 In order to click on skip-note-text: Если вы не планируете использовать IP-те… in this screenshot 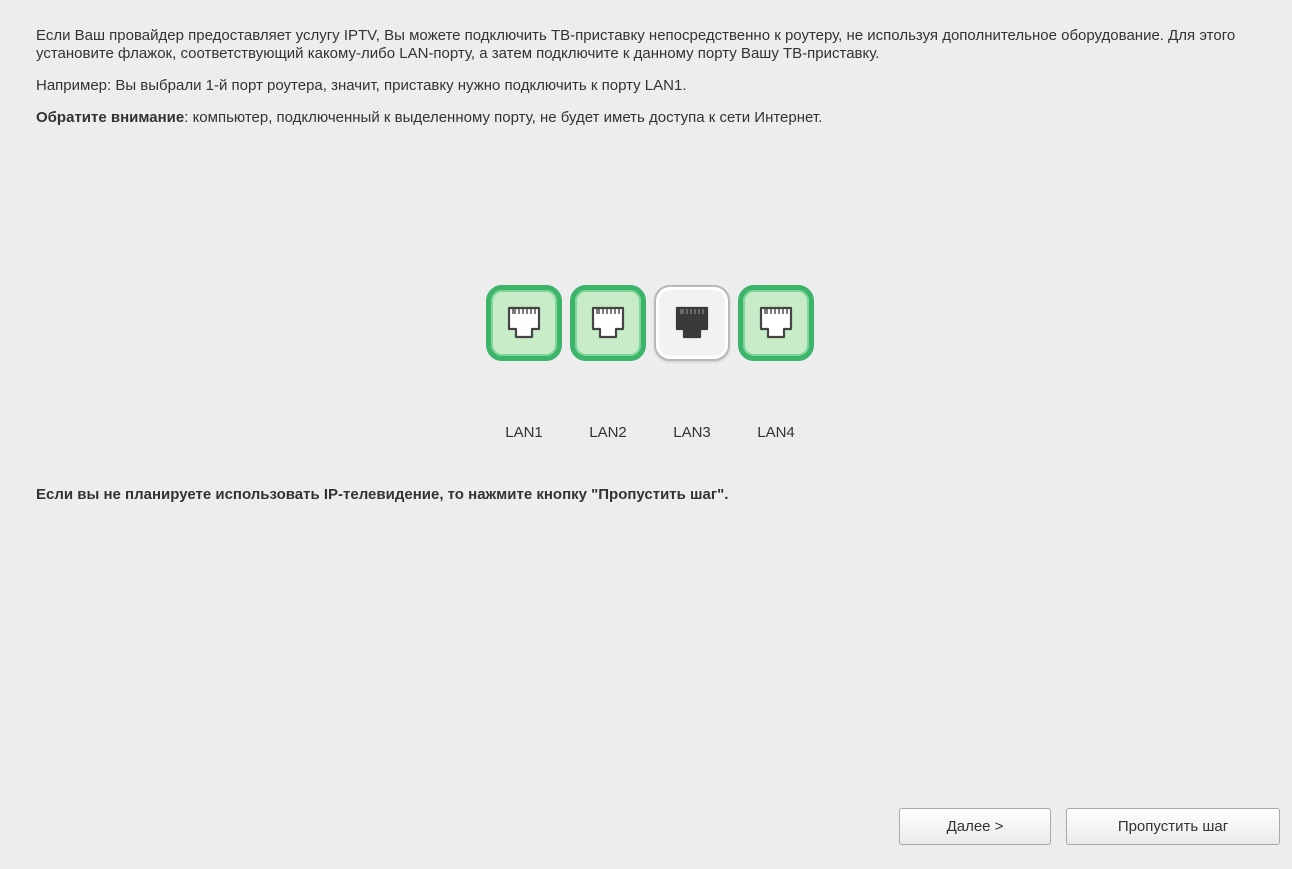, I will do `click(382, 494)`.